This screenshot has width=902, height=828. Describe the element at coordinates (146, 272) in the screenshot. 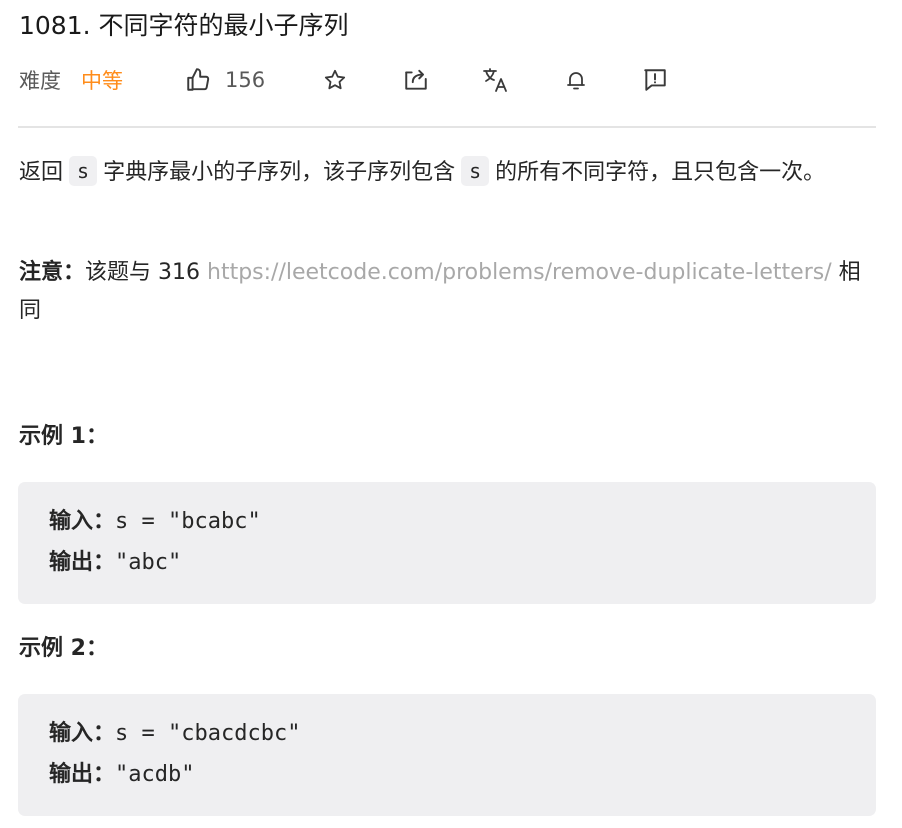

I see `note-text: 该题与 316` at that location.